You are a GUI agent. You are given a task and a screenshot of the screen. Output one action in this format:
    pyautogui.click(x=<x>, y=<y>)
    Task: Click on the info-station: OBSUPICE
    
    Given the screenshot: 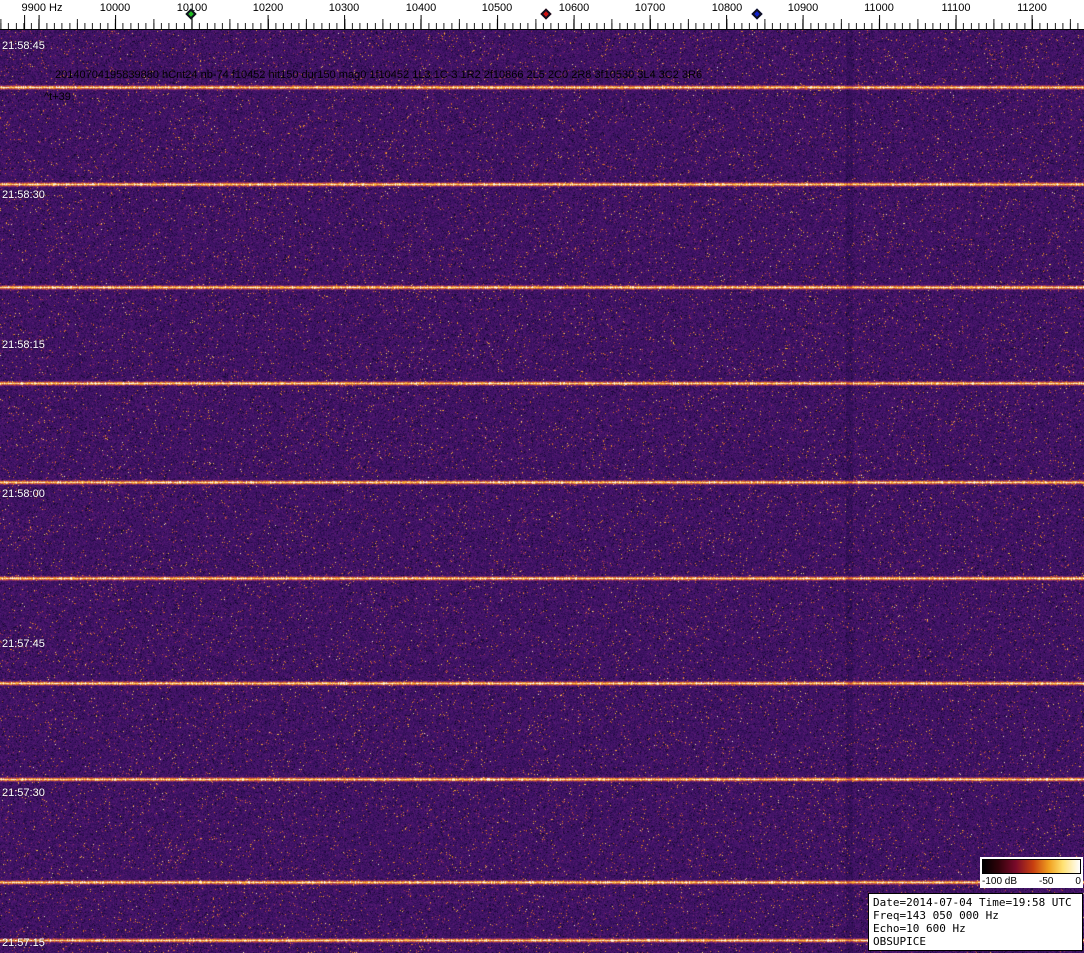 What is the action you would take?
    pyautogui.click(x=899, y=941)
    